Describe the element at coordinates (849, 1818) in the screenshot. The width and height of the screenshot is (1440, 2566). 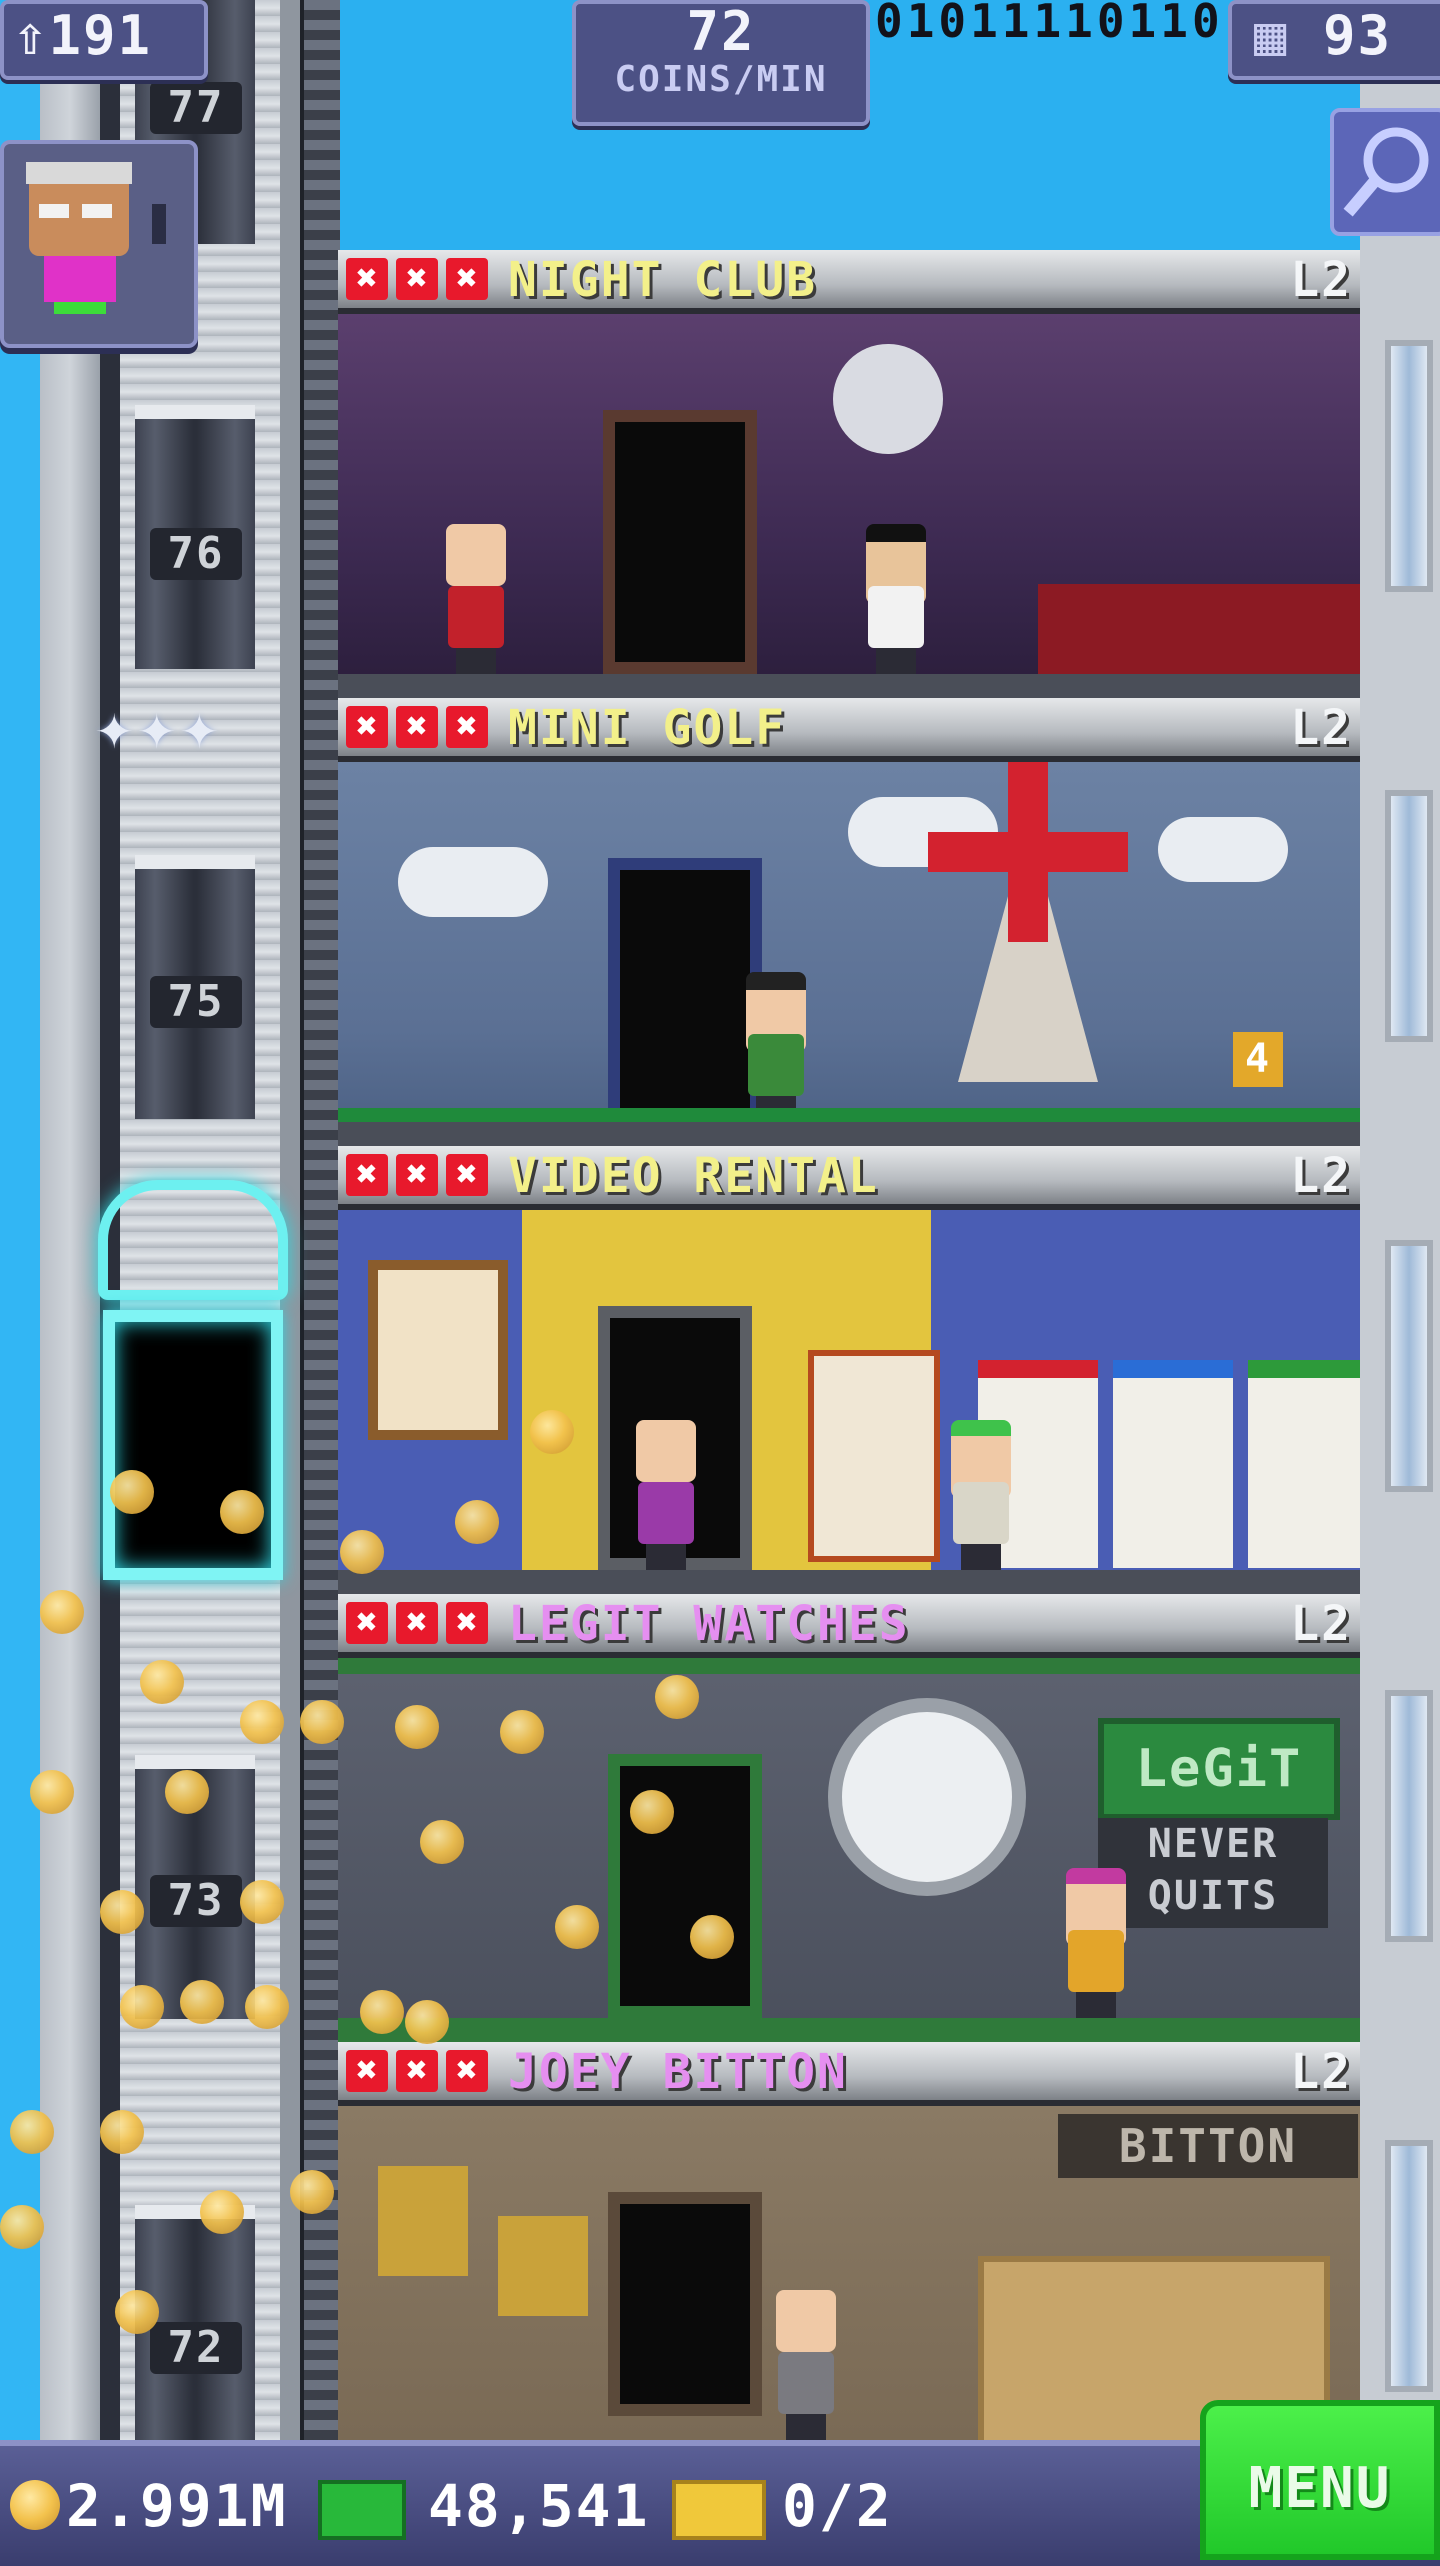
I see `floor-legit-watches: ✖ ✖ ✖ LEGIT WATCHES L2 LeGiT NEVER QUITS` at that location.